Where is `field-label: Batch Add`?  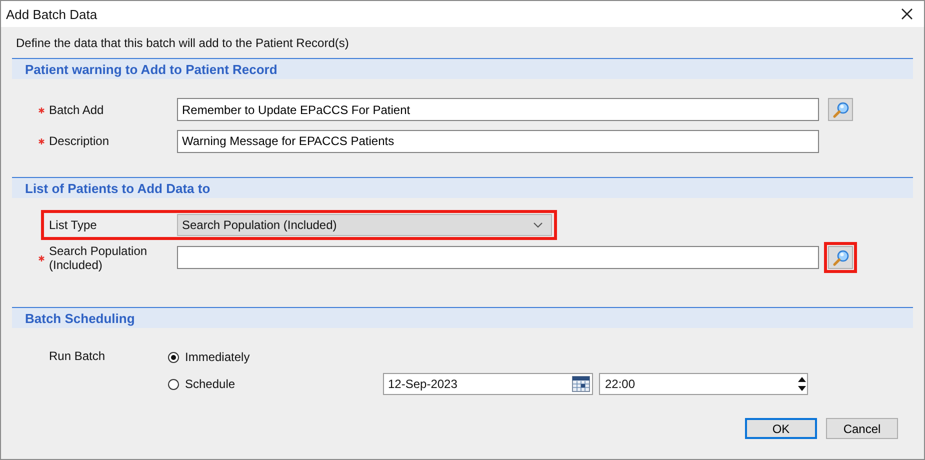 field-label: Batch Add is located at coordinates (77, 109).